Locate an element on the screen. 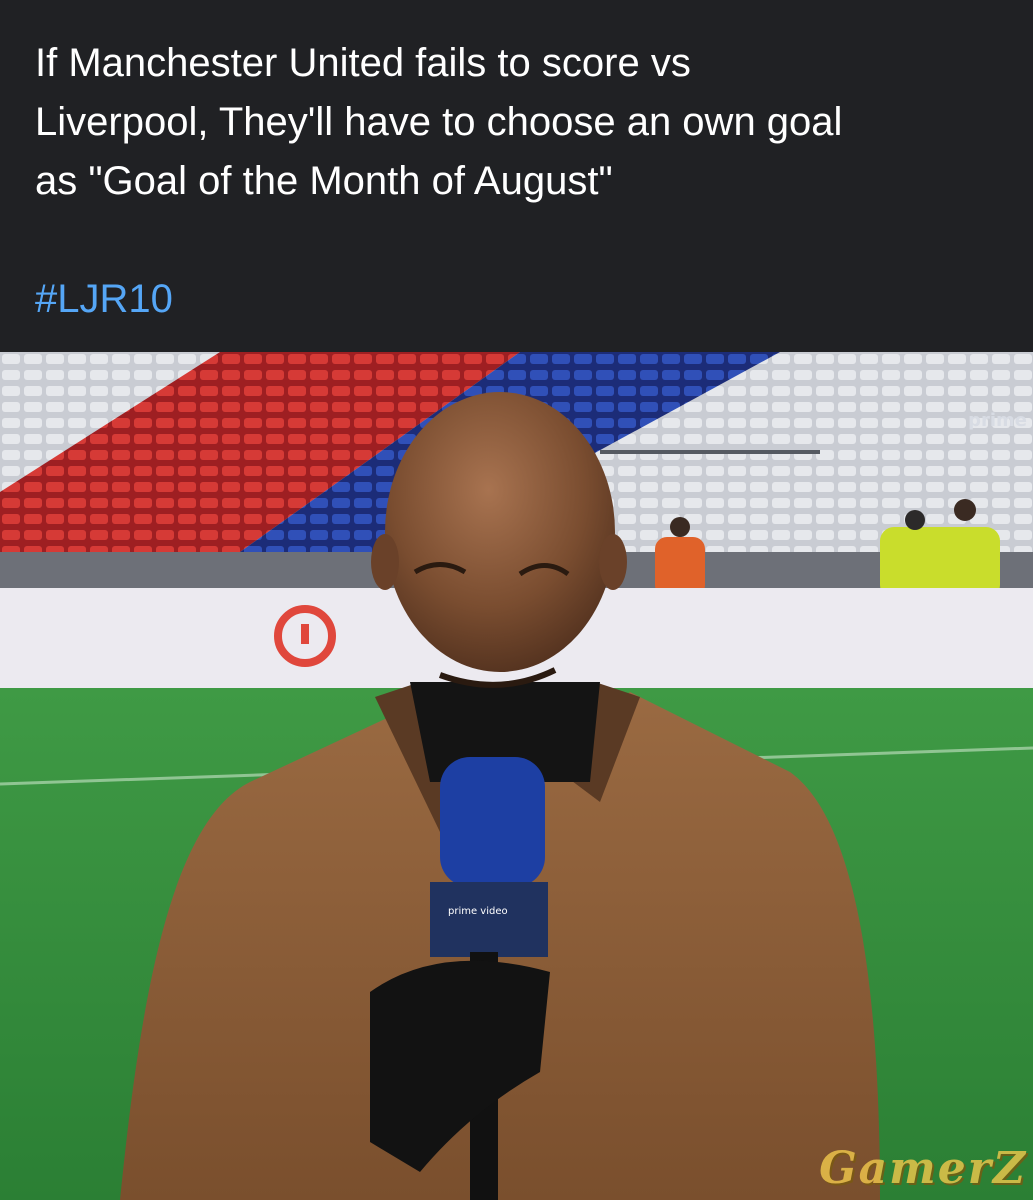 The height and width of the screenshot is (1200, 1033). microphone-icon is located at coordinates (492, 822).